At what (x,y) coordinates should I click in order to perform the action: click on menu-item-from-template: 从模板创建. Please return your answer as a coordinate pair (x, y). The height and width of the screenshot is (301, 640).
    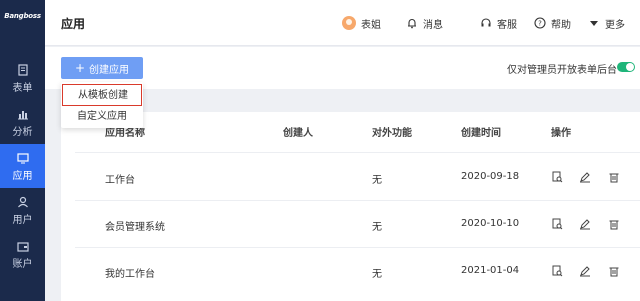
    Looking at the image, I should click on (102, 95).